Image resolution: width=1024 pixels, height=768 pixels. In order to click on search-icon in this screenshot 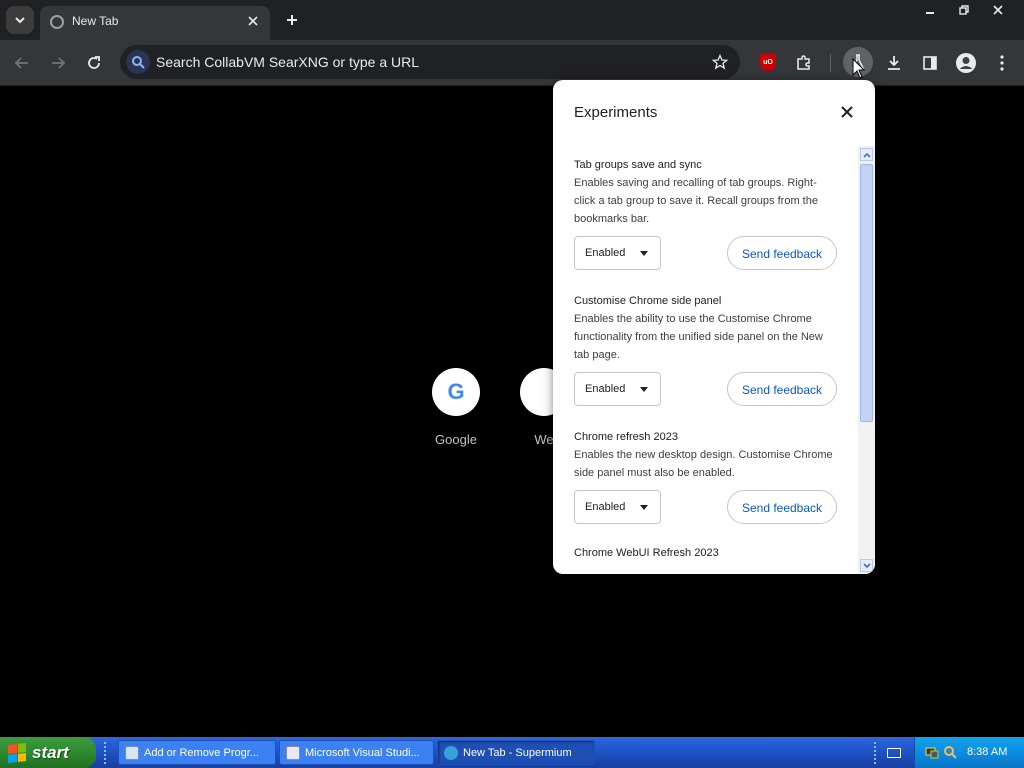, I will do `click(138, 62)`.